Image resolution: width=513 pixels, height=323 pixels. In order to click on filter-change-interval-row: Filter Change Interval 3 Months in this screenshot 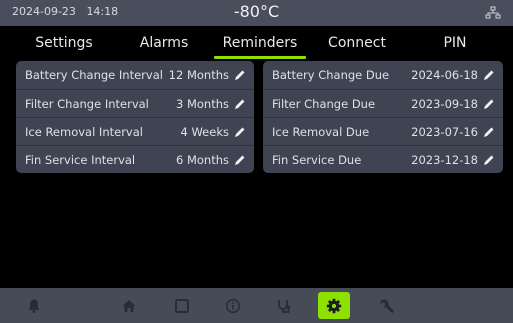, I will do `click(135, 103)`.